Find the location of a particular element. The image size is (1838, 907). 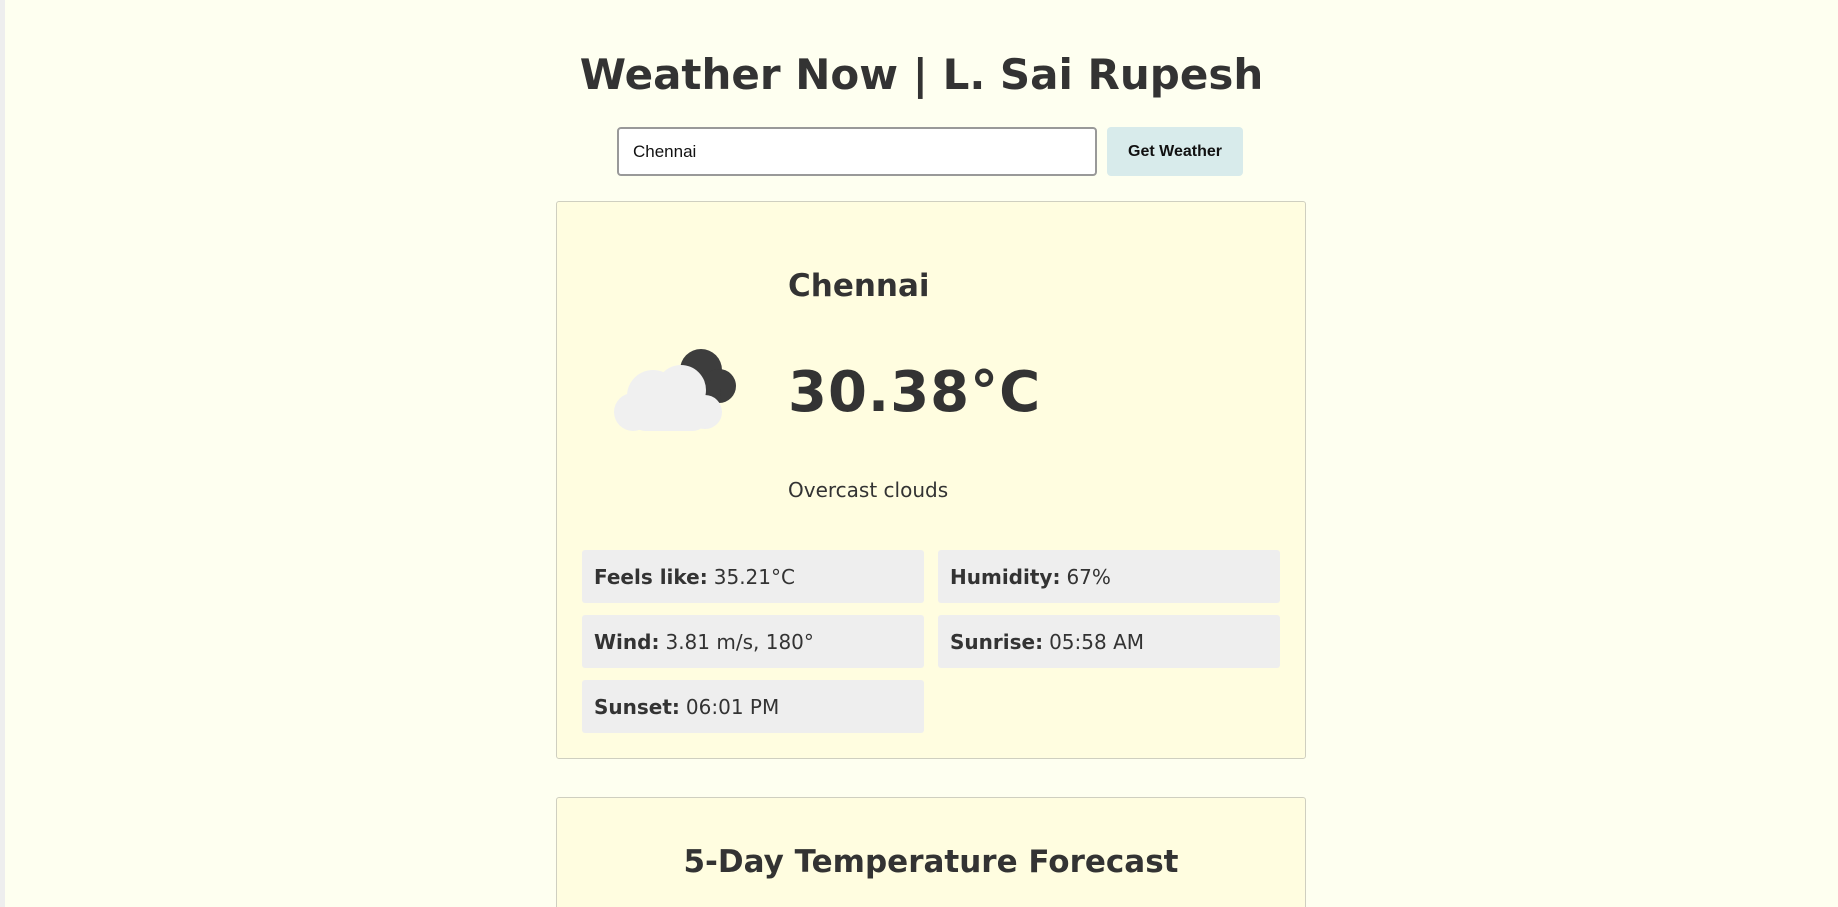

get-weather-button: Get Weather is located at coordinates (1175, 151).